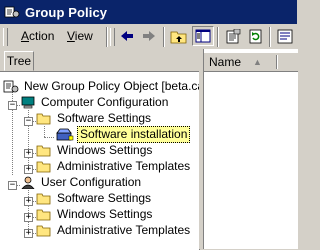  I want to click on refresh-icon, so click(255, 36).